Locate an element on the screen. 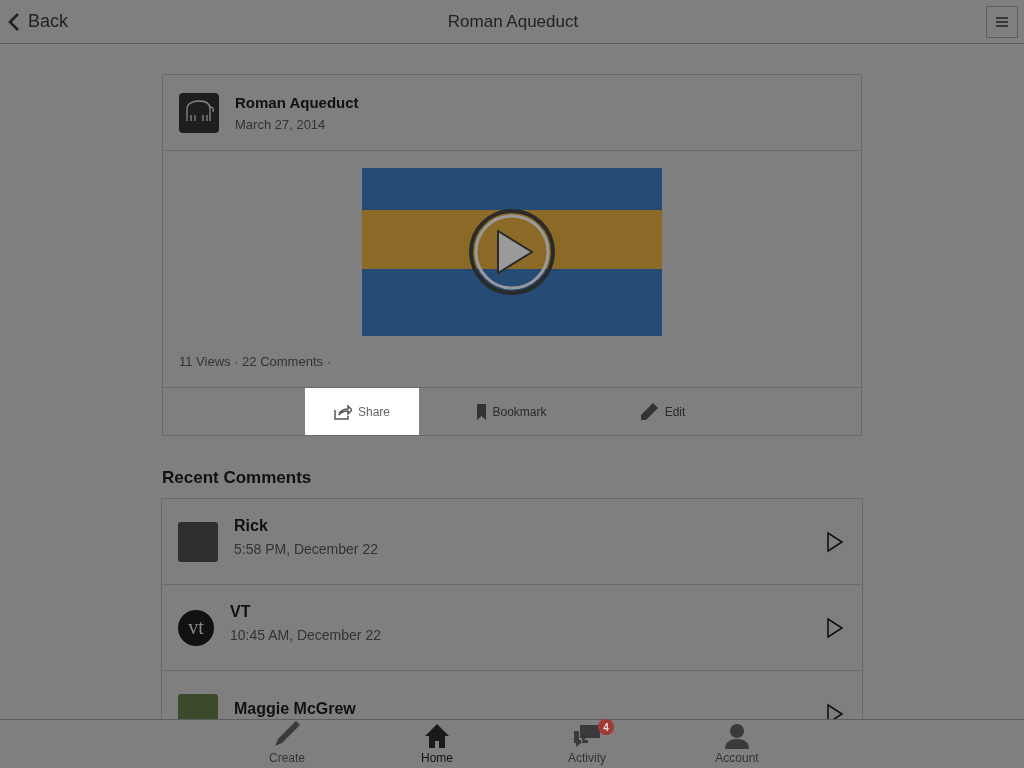  back-button: Back is located at coordinates (38, 21).